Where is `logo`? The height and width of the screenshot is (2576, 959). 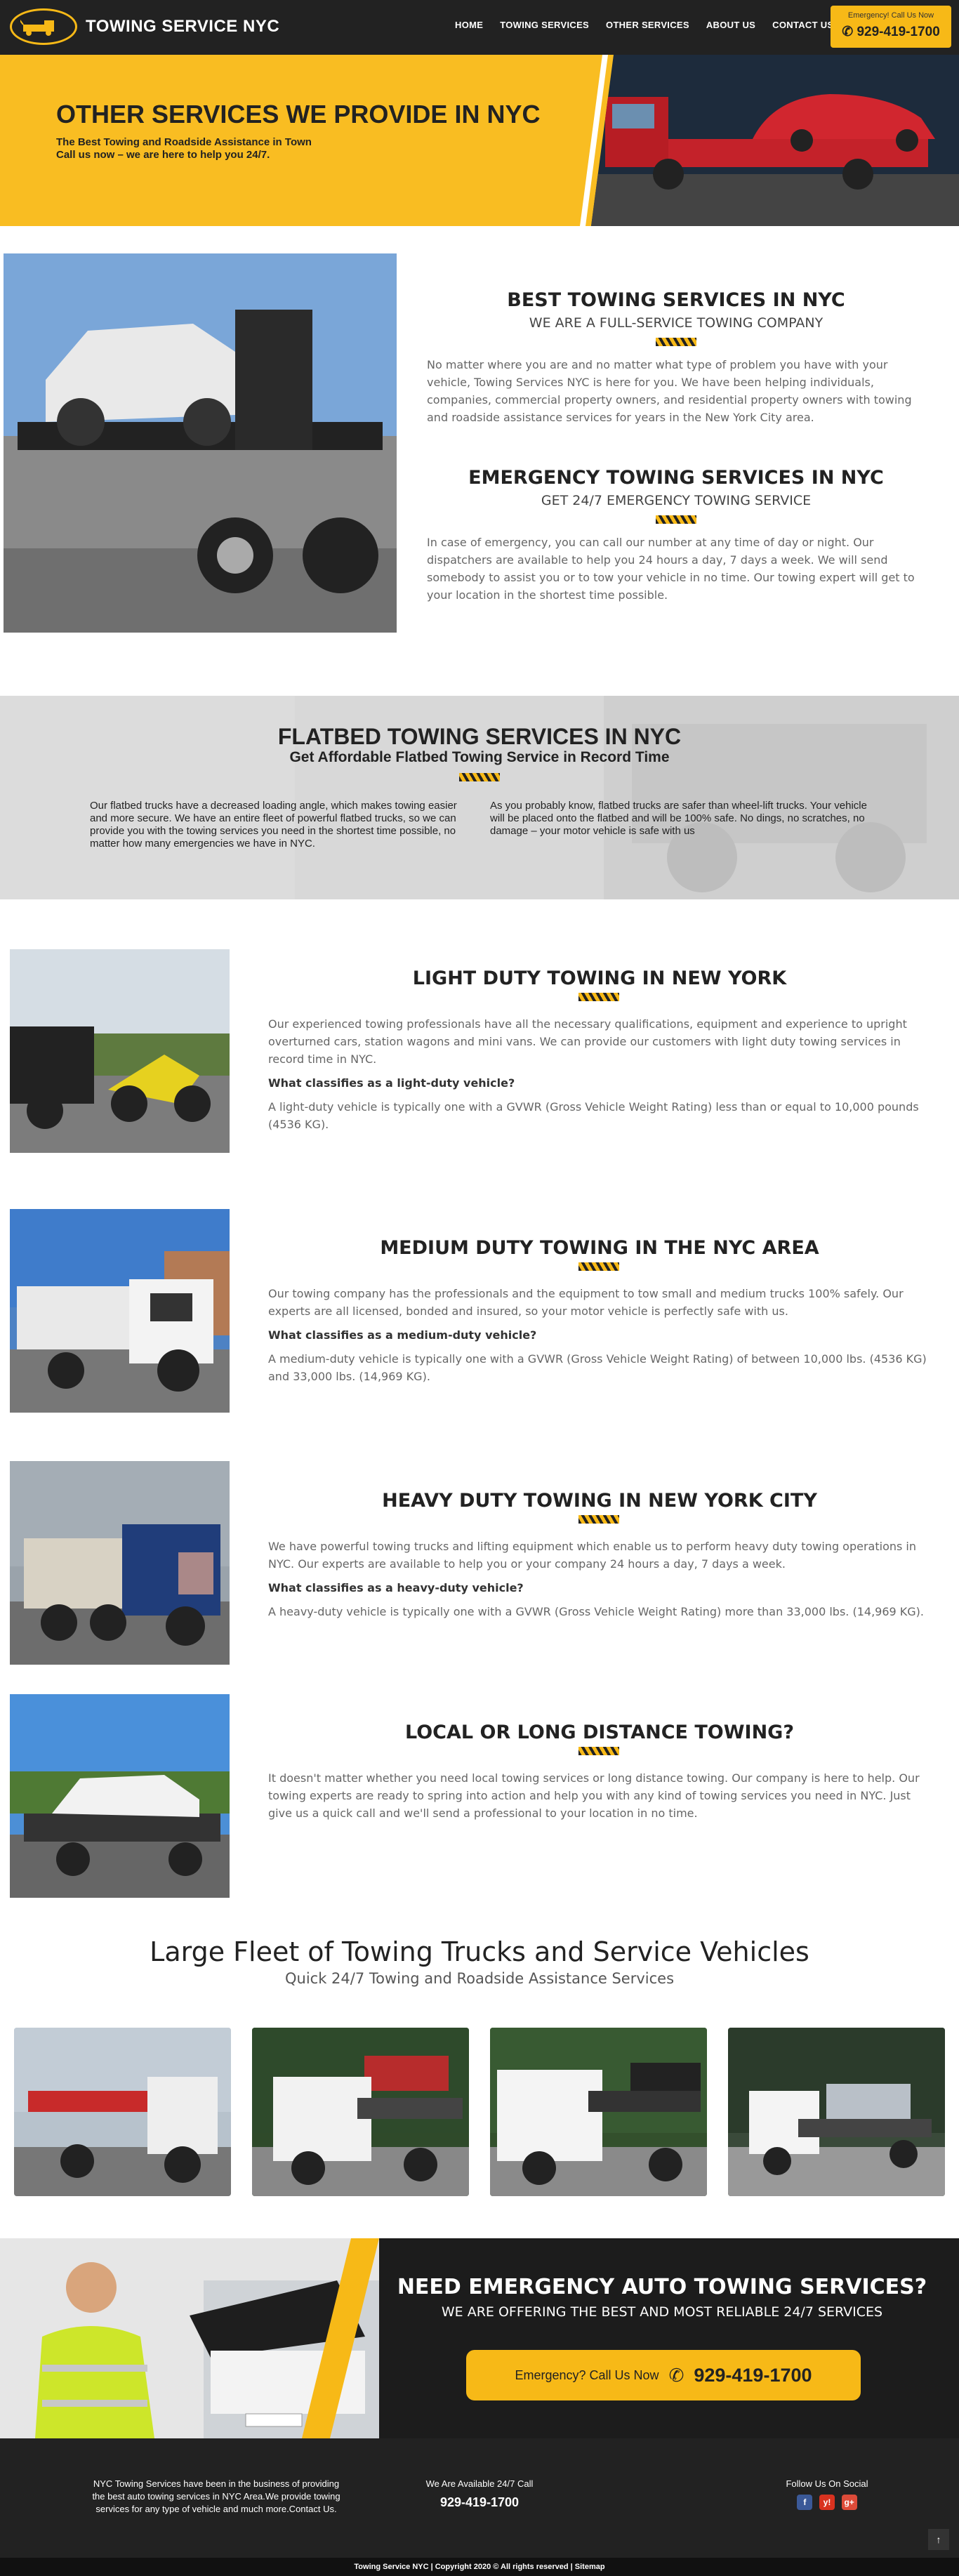
logo is located at coordinates (43, 26).